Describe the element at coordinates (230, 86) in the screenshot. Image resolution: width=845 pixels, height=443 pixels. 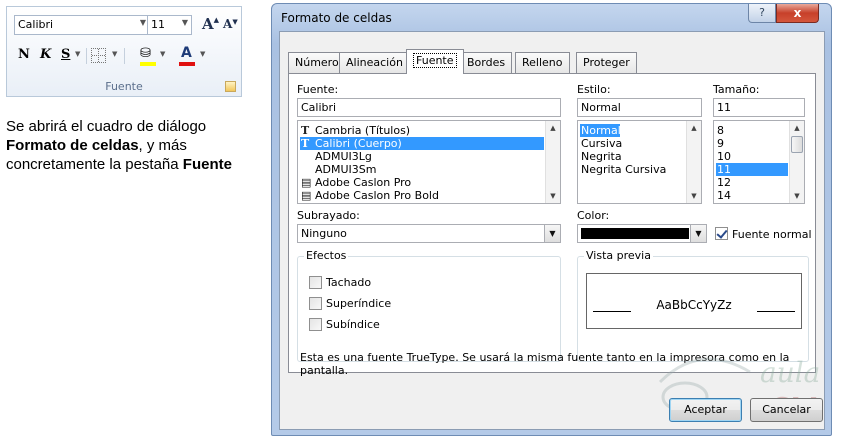
I see `dialog-launcher-icon` at that location.